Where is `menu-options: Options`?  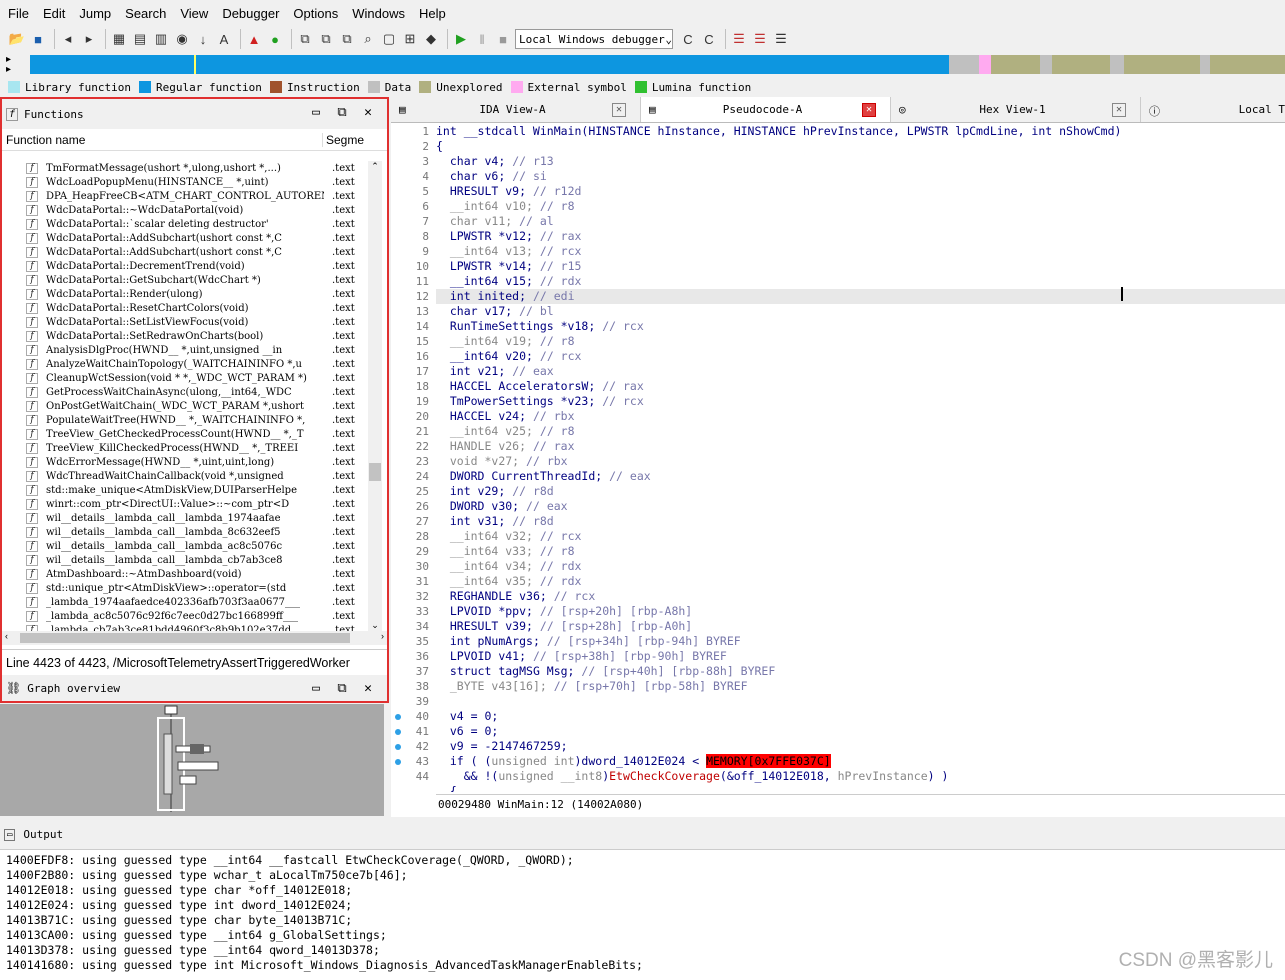
menu-options: Options is located at coordinates (315, 13).